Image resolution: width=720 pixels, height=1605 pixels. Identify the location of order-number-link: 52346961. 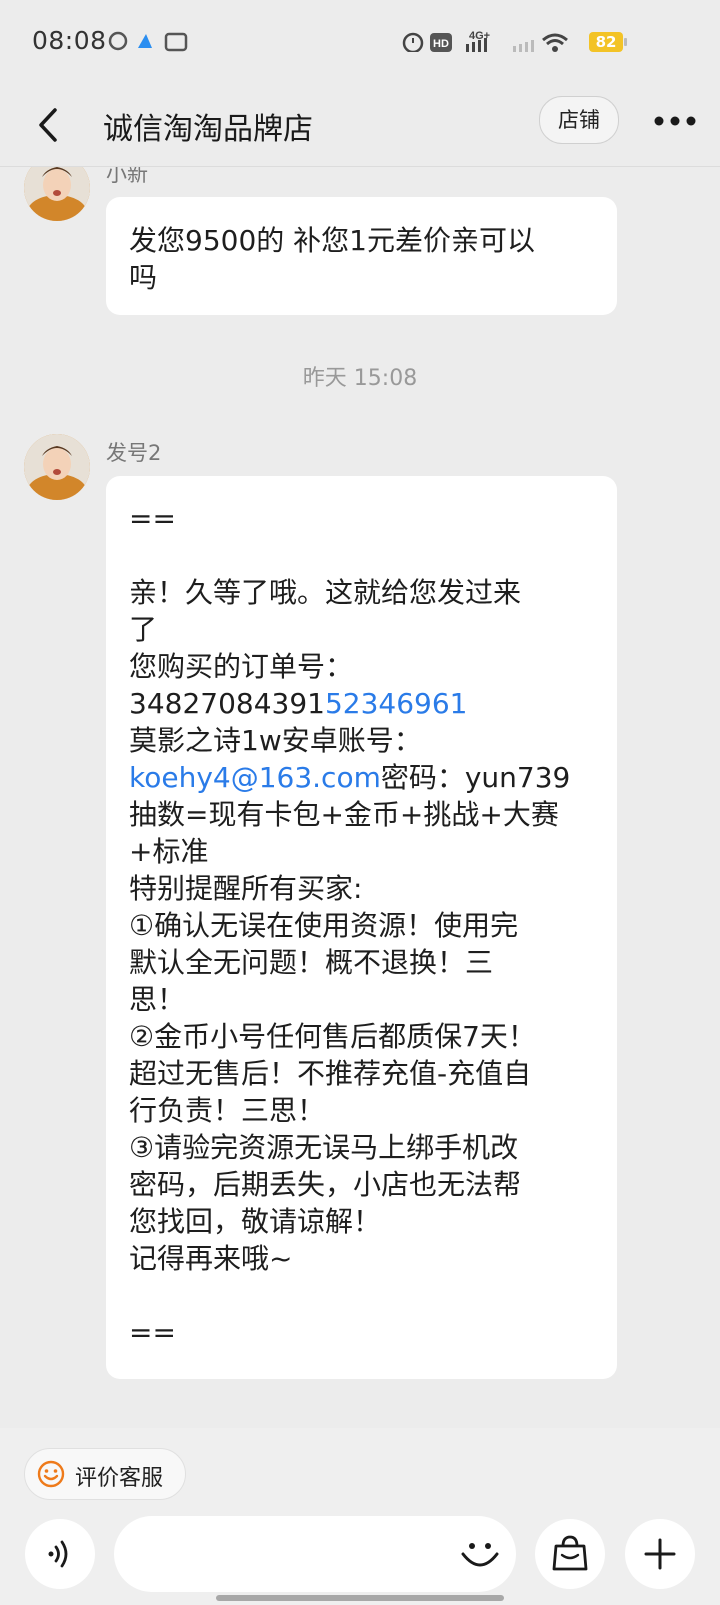
(396, 703).